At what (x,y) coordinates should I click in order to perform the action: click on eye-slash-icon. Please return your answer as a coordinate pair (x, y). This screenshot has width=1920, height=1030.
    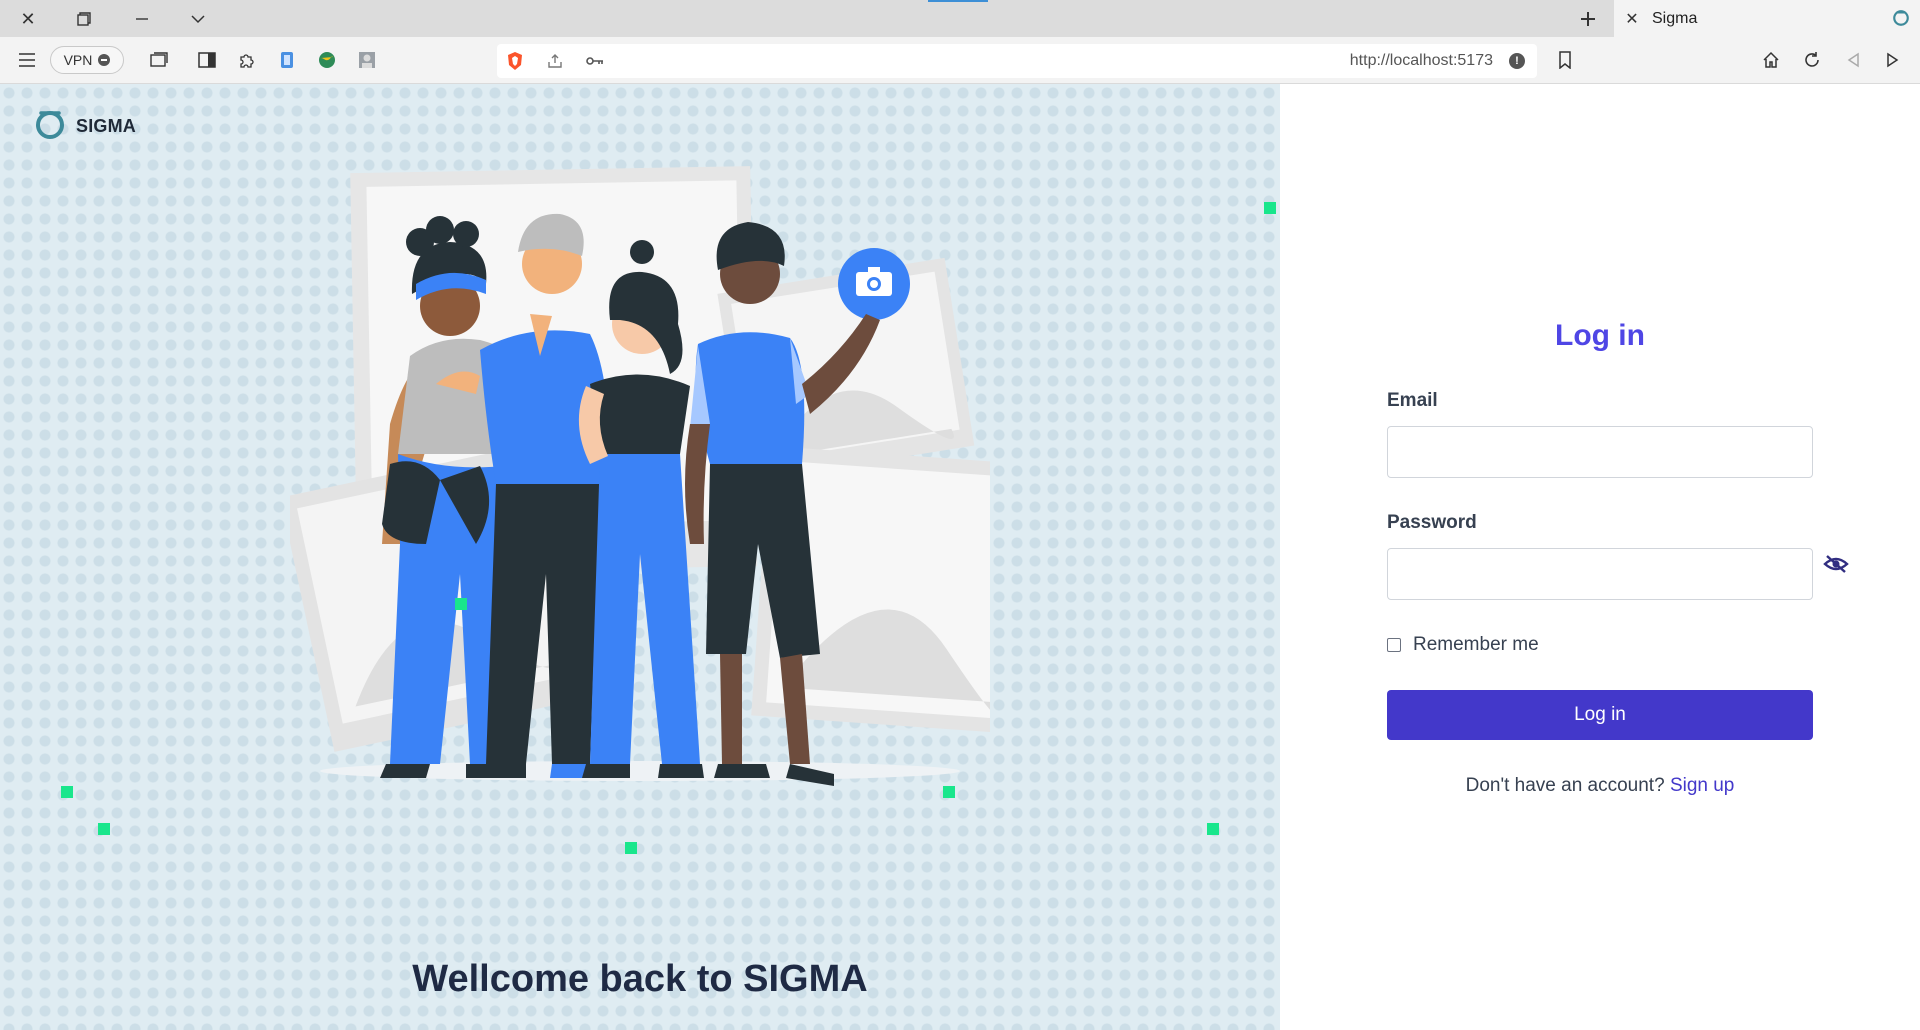
    Looking at the image, I should click on (1836, 566).